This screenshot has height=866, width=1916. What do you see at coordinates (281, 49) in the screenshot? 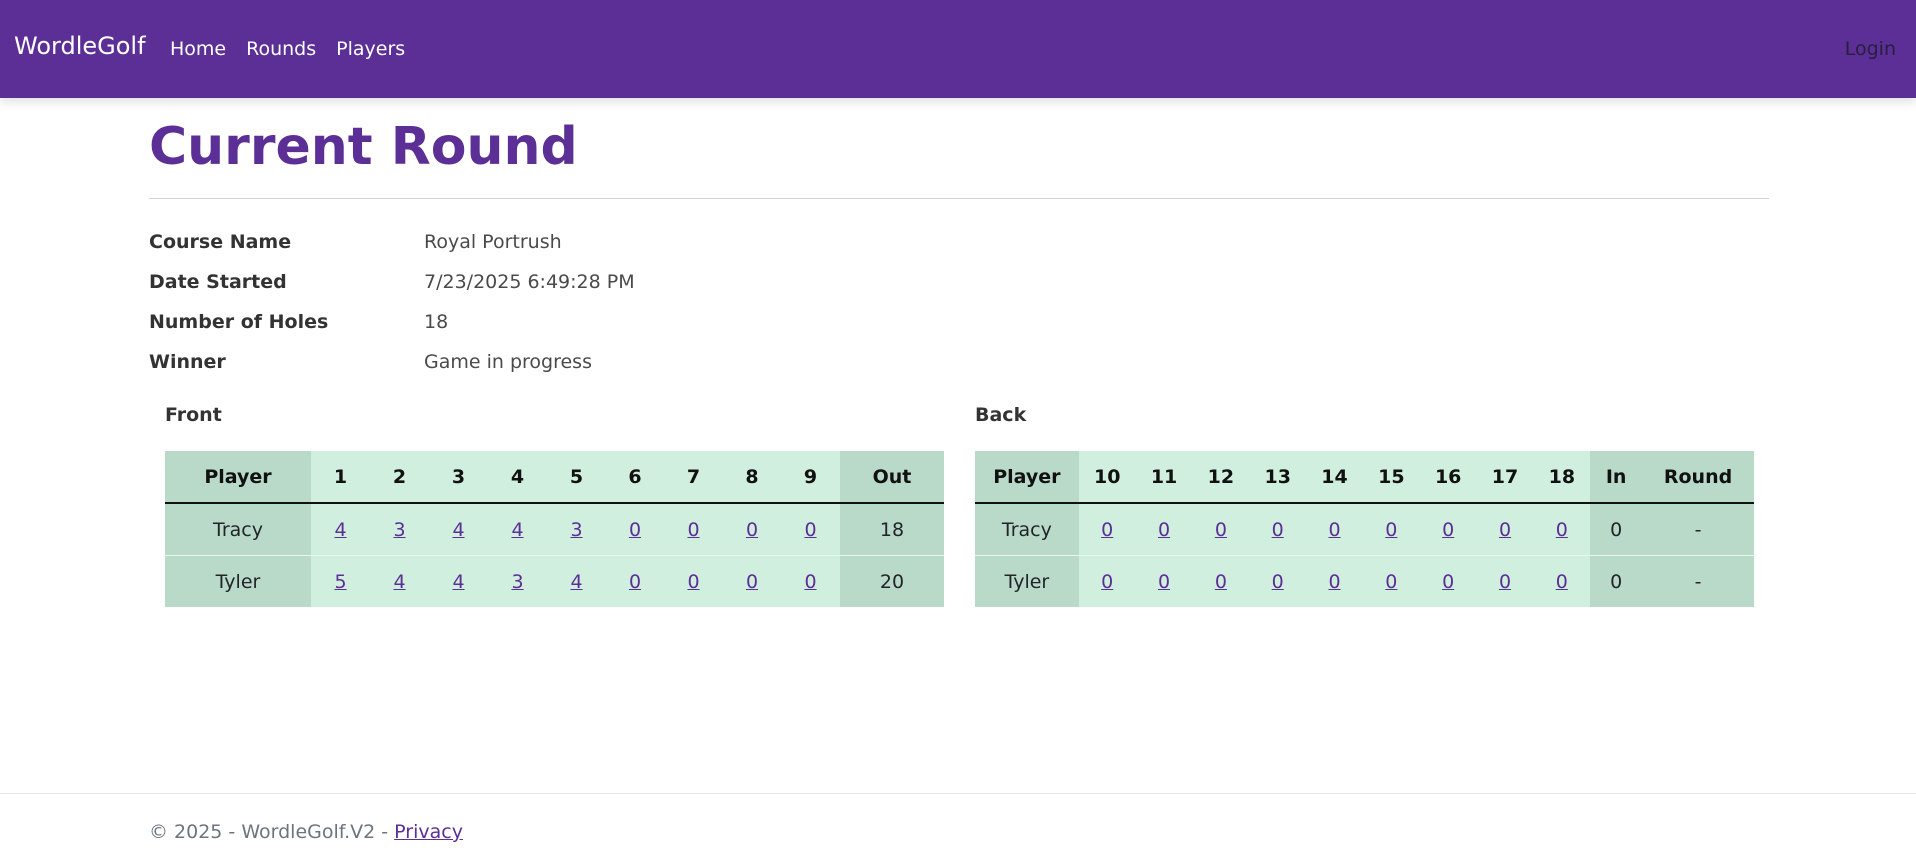
I see `nav-link-rounds: Rounds` at bounding box center [281, 49].